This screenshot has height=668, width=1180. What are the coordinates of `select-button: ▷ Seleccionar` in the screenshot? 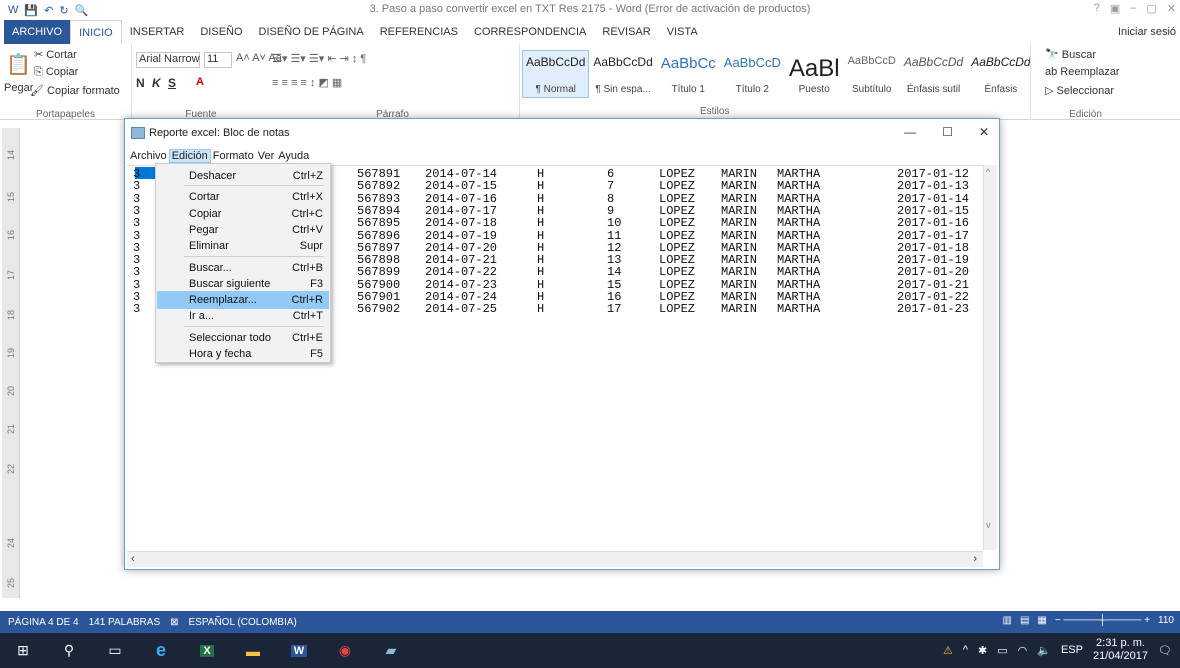 It's located at (1079, 90).